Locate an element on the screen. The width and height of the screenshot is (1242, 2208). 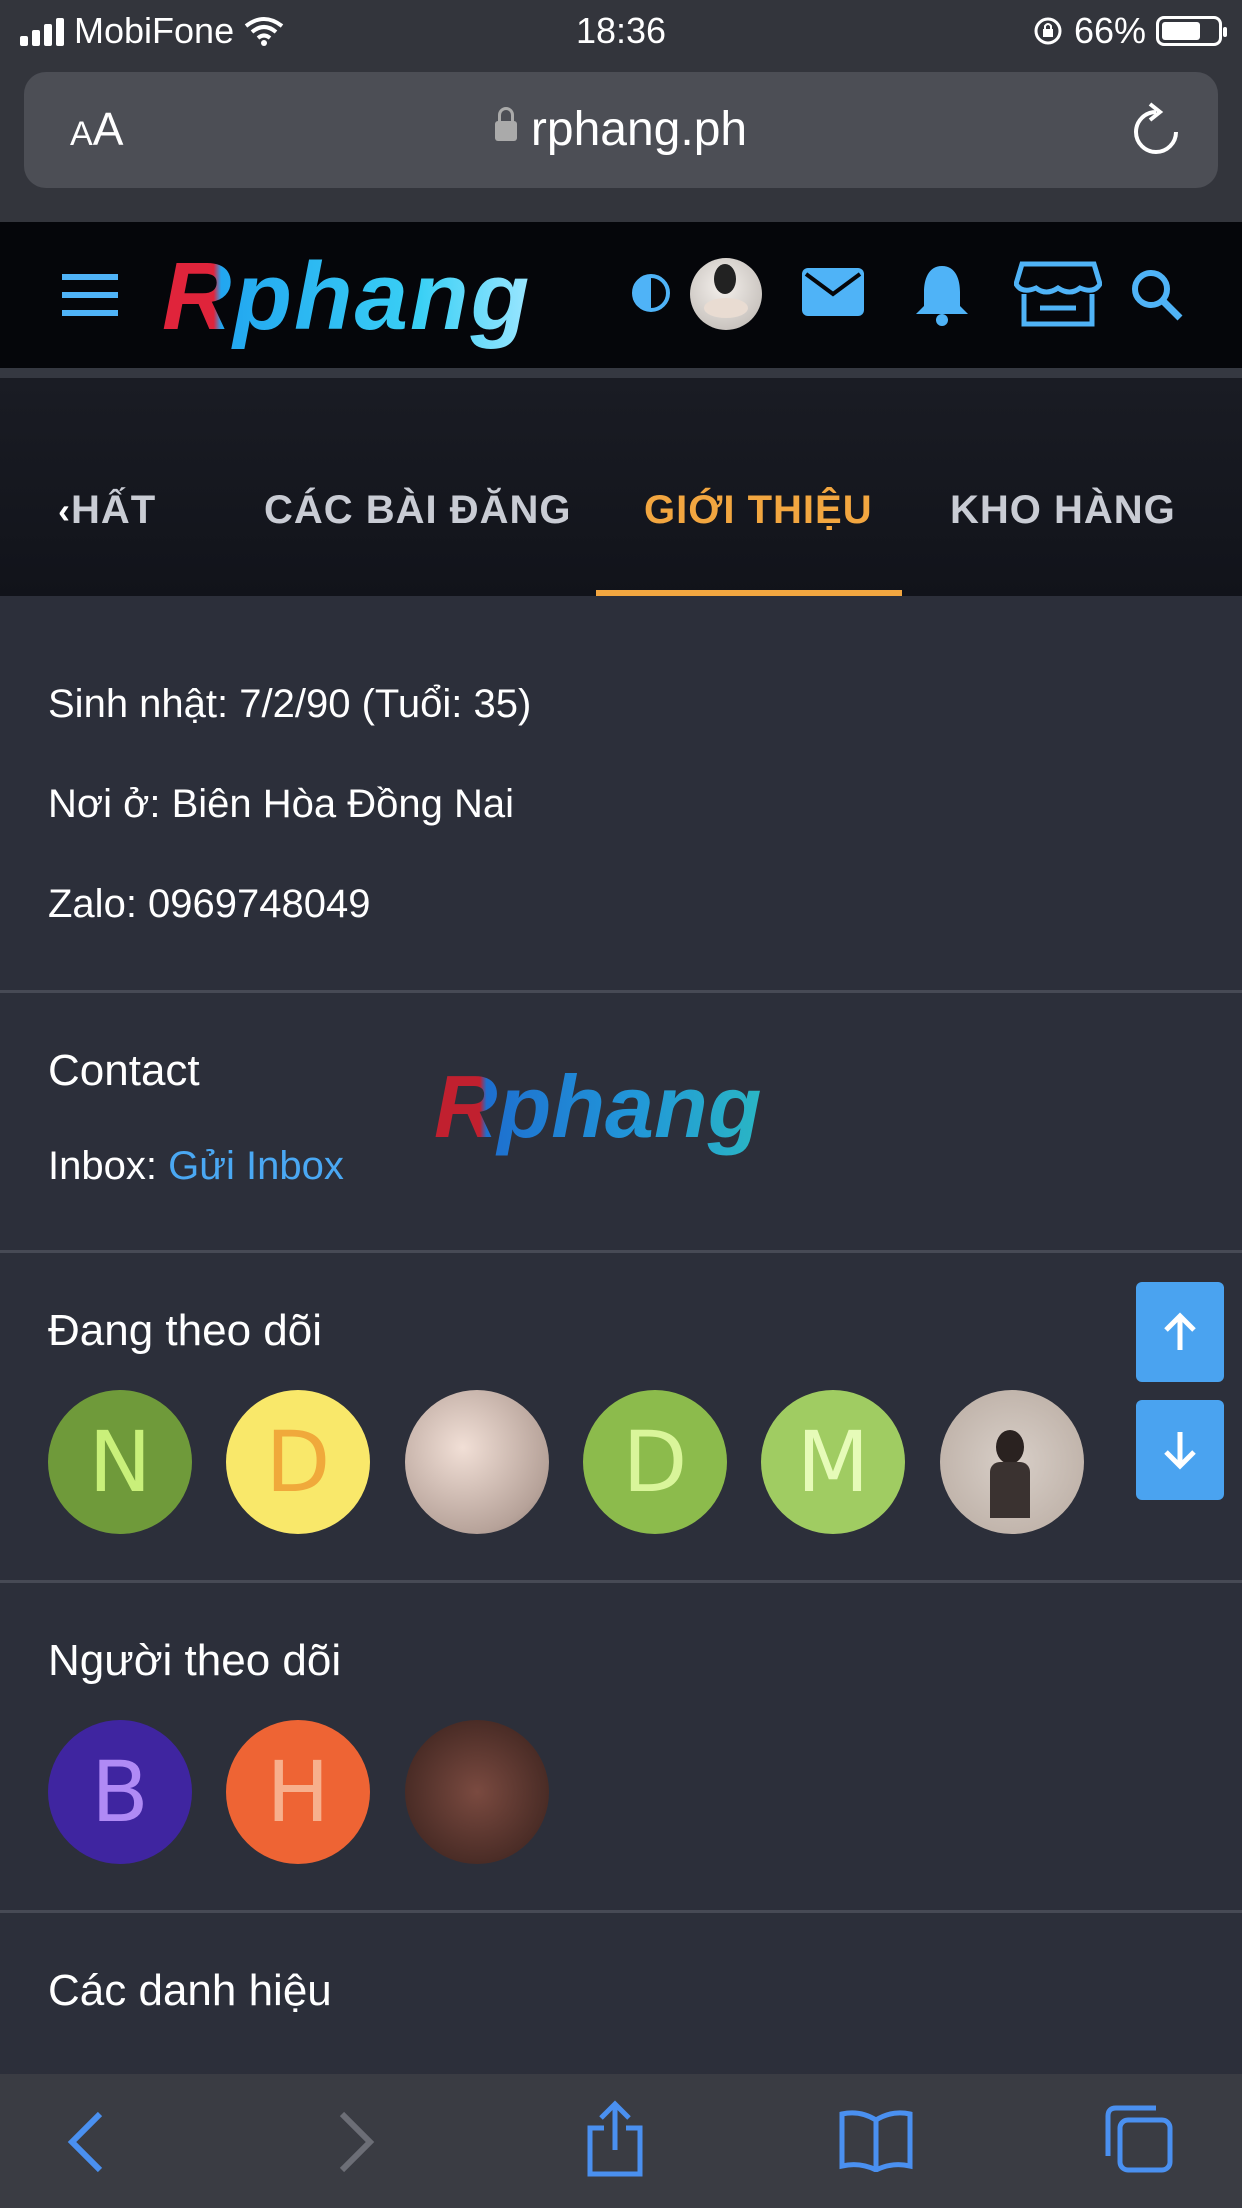
titles-heading: Các danh hiệu is located at coordinates (190, 1990).